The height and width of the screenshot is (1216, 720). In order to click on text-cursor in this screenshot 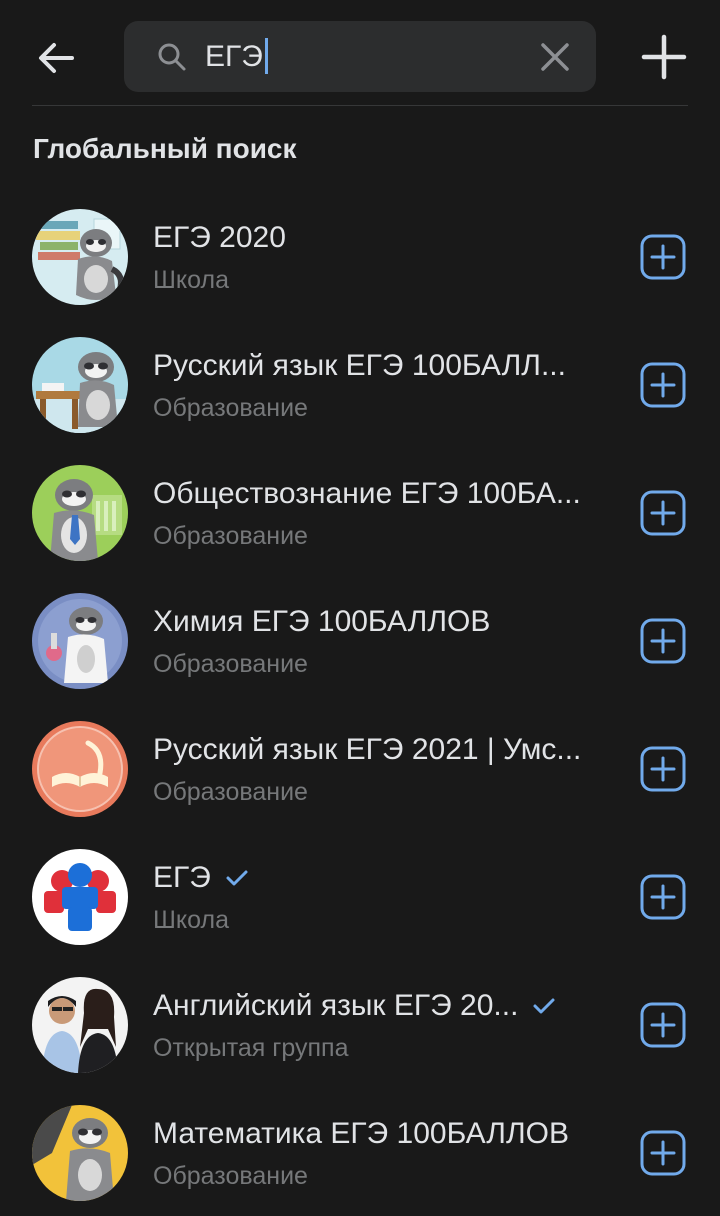, I will do `click(266, 56)`.